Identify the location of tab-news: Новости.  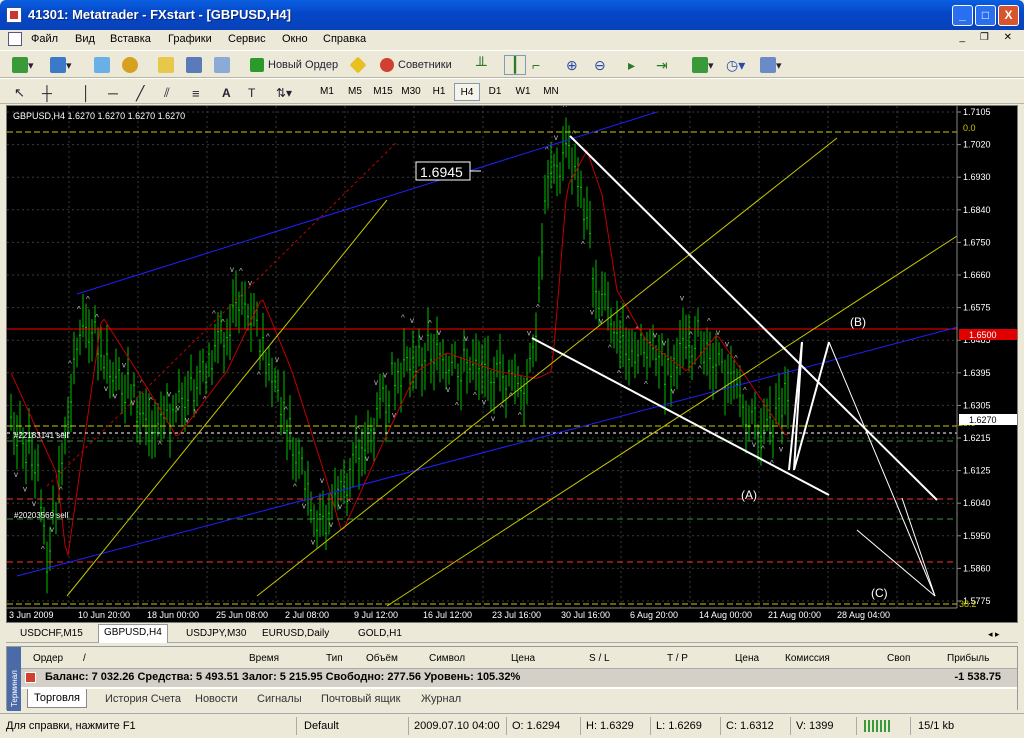
(216, 699).